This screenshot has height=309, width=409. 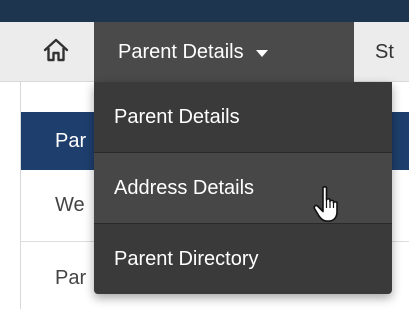 I want to click on parent-details-tab: Parent Details, so click(x=224, y=52).